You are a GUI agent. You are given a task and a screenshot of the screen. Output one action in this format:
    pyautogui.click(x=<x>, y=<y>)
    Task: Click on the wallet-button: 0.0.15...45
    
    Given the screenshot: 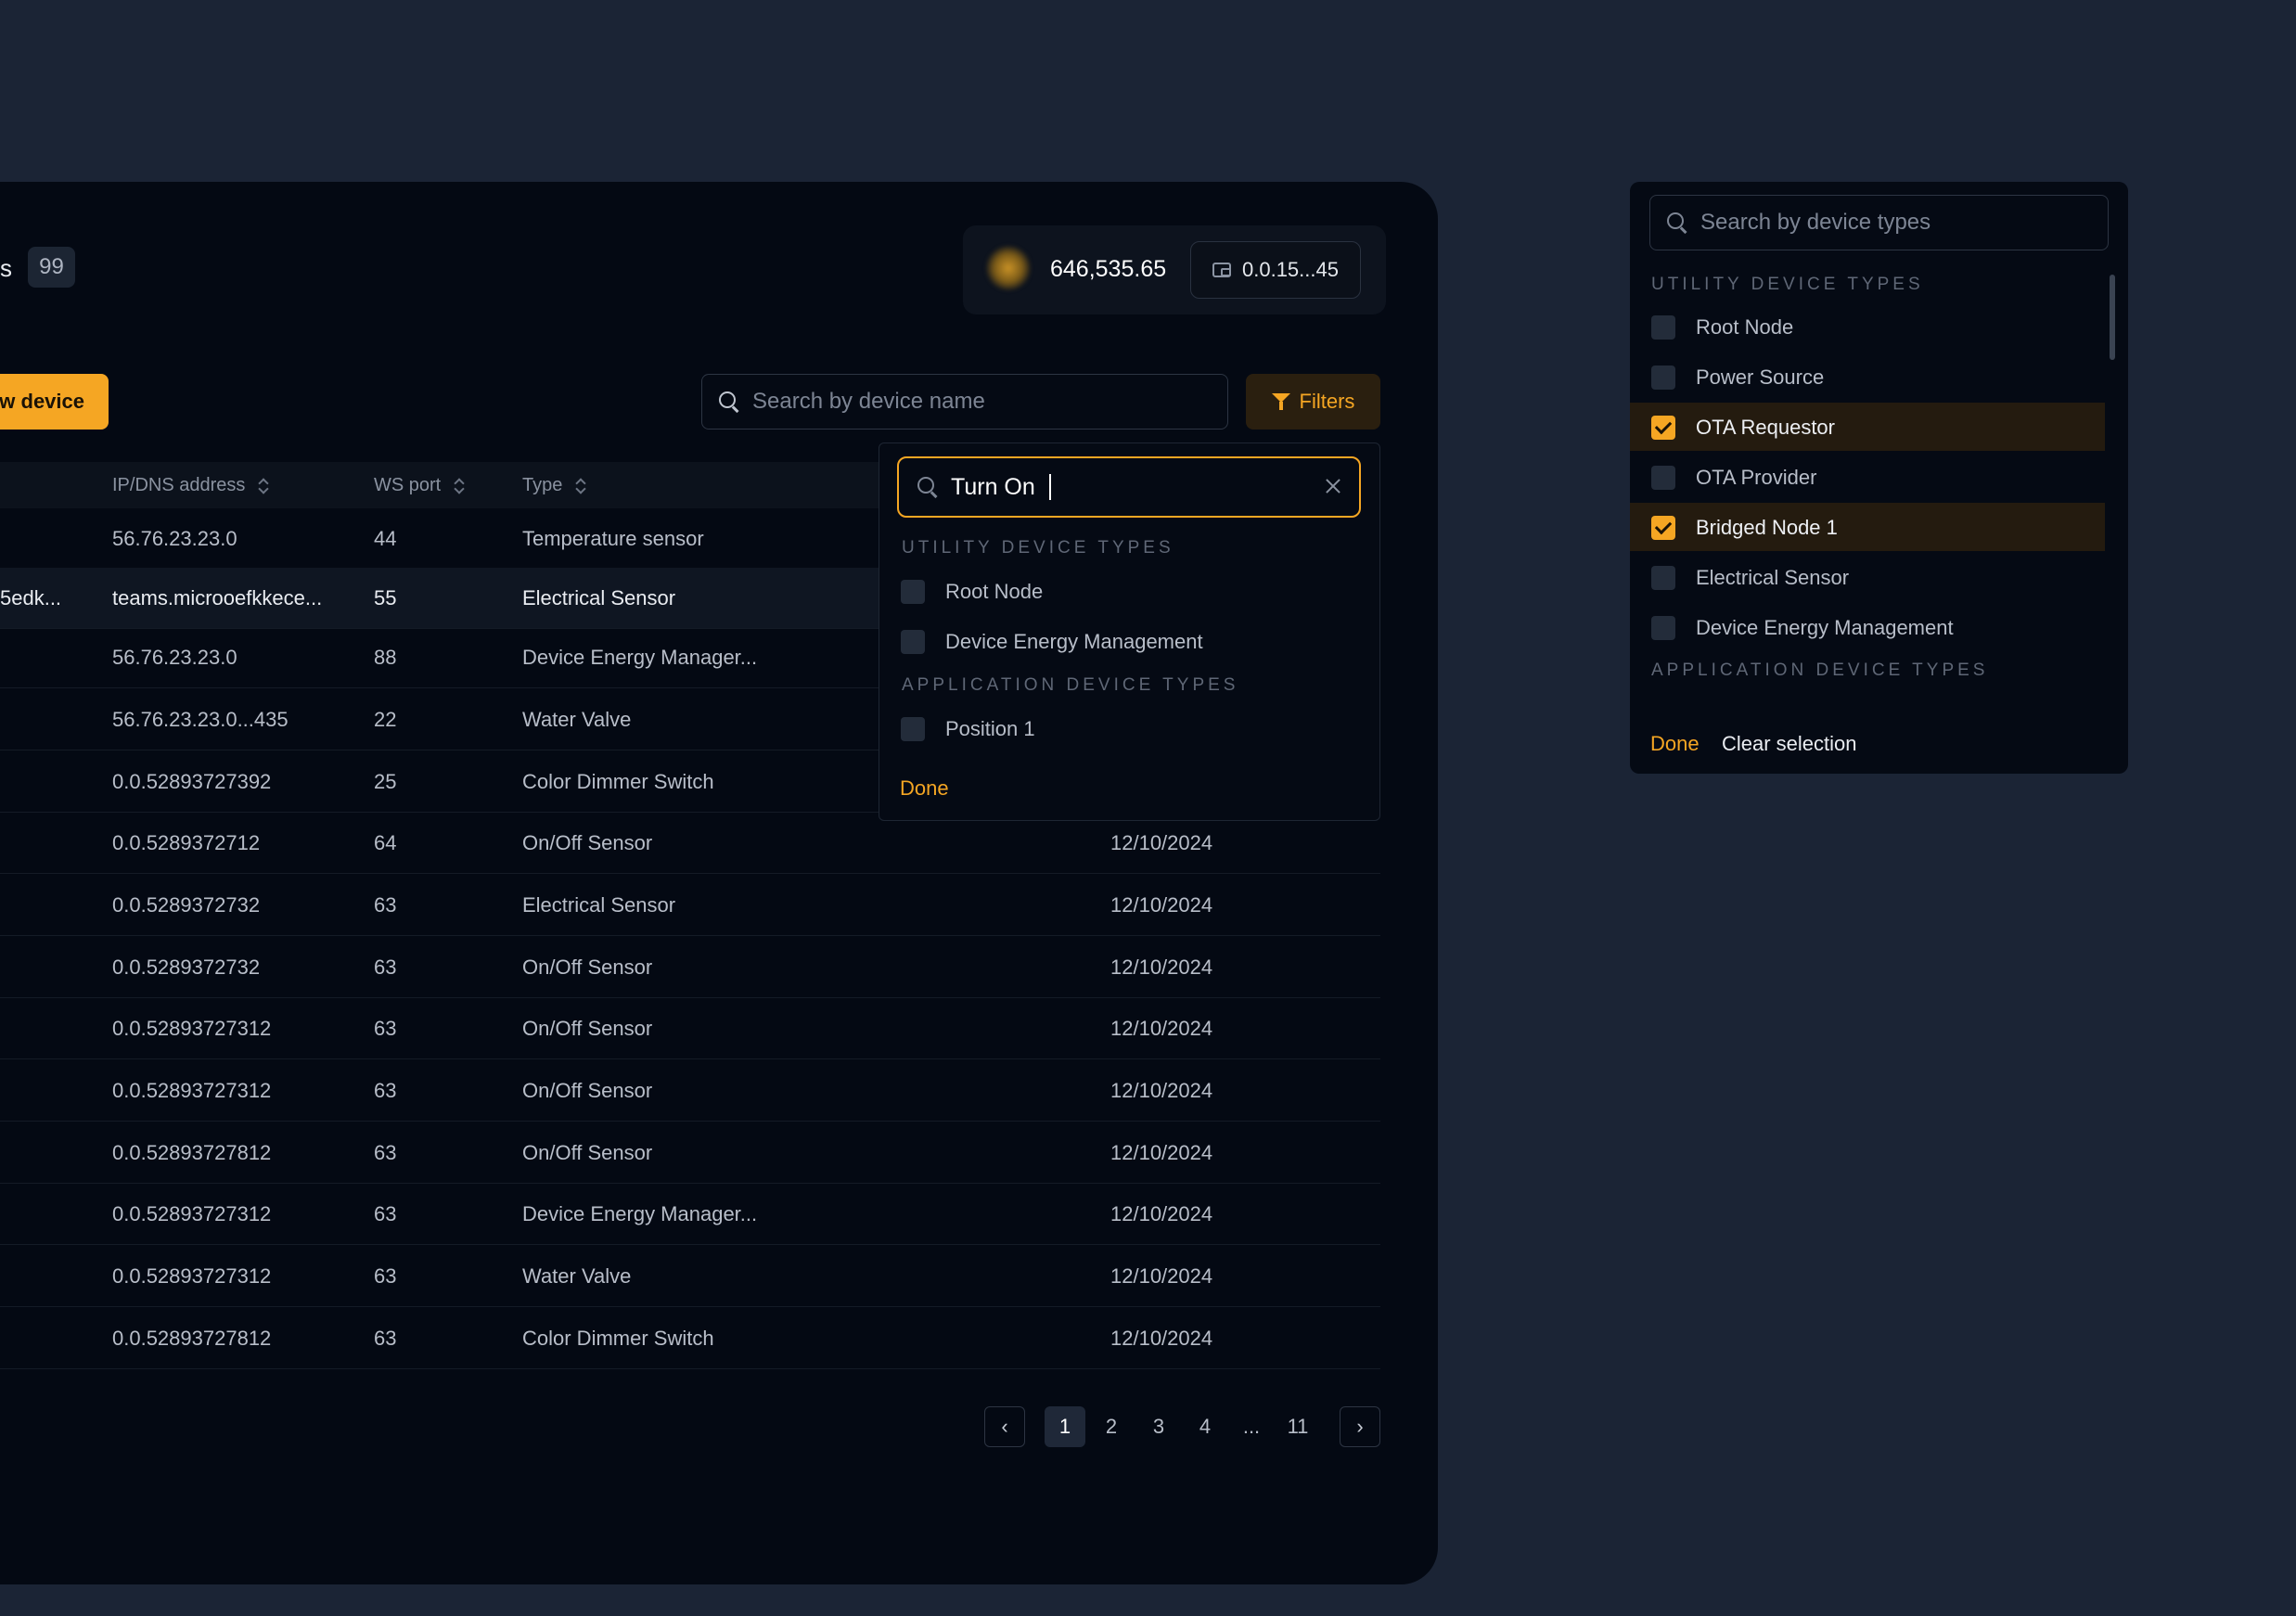 What is the action you would take?
    pyautogui.click(x=1275, y=270)
    